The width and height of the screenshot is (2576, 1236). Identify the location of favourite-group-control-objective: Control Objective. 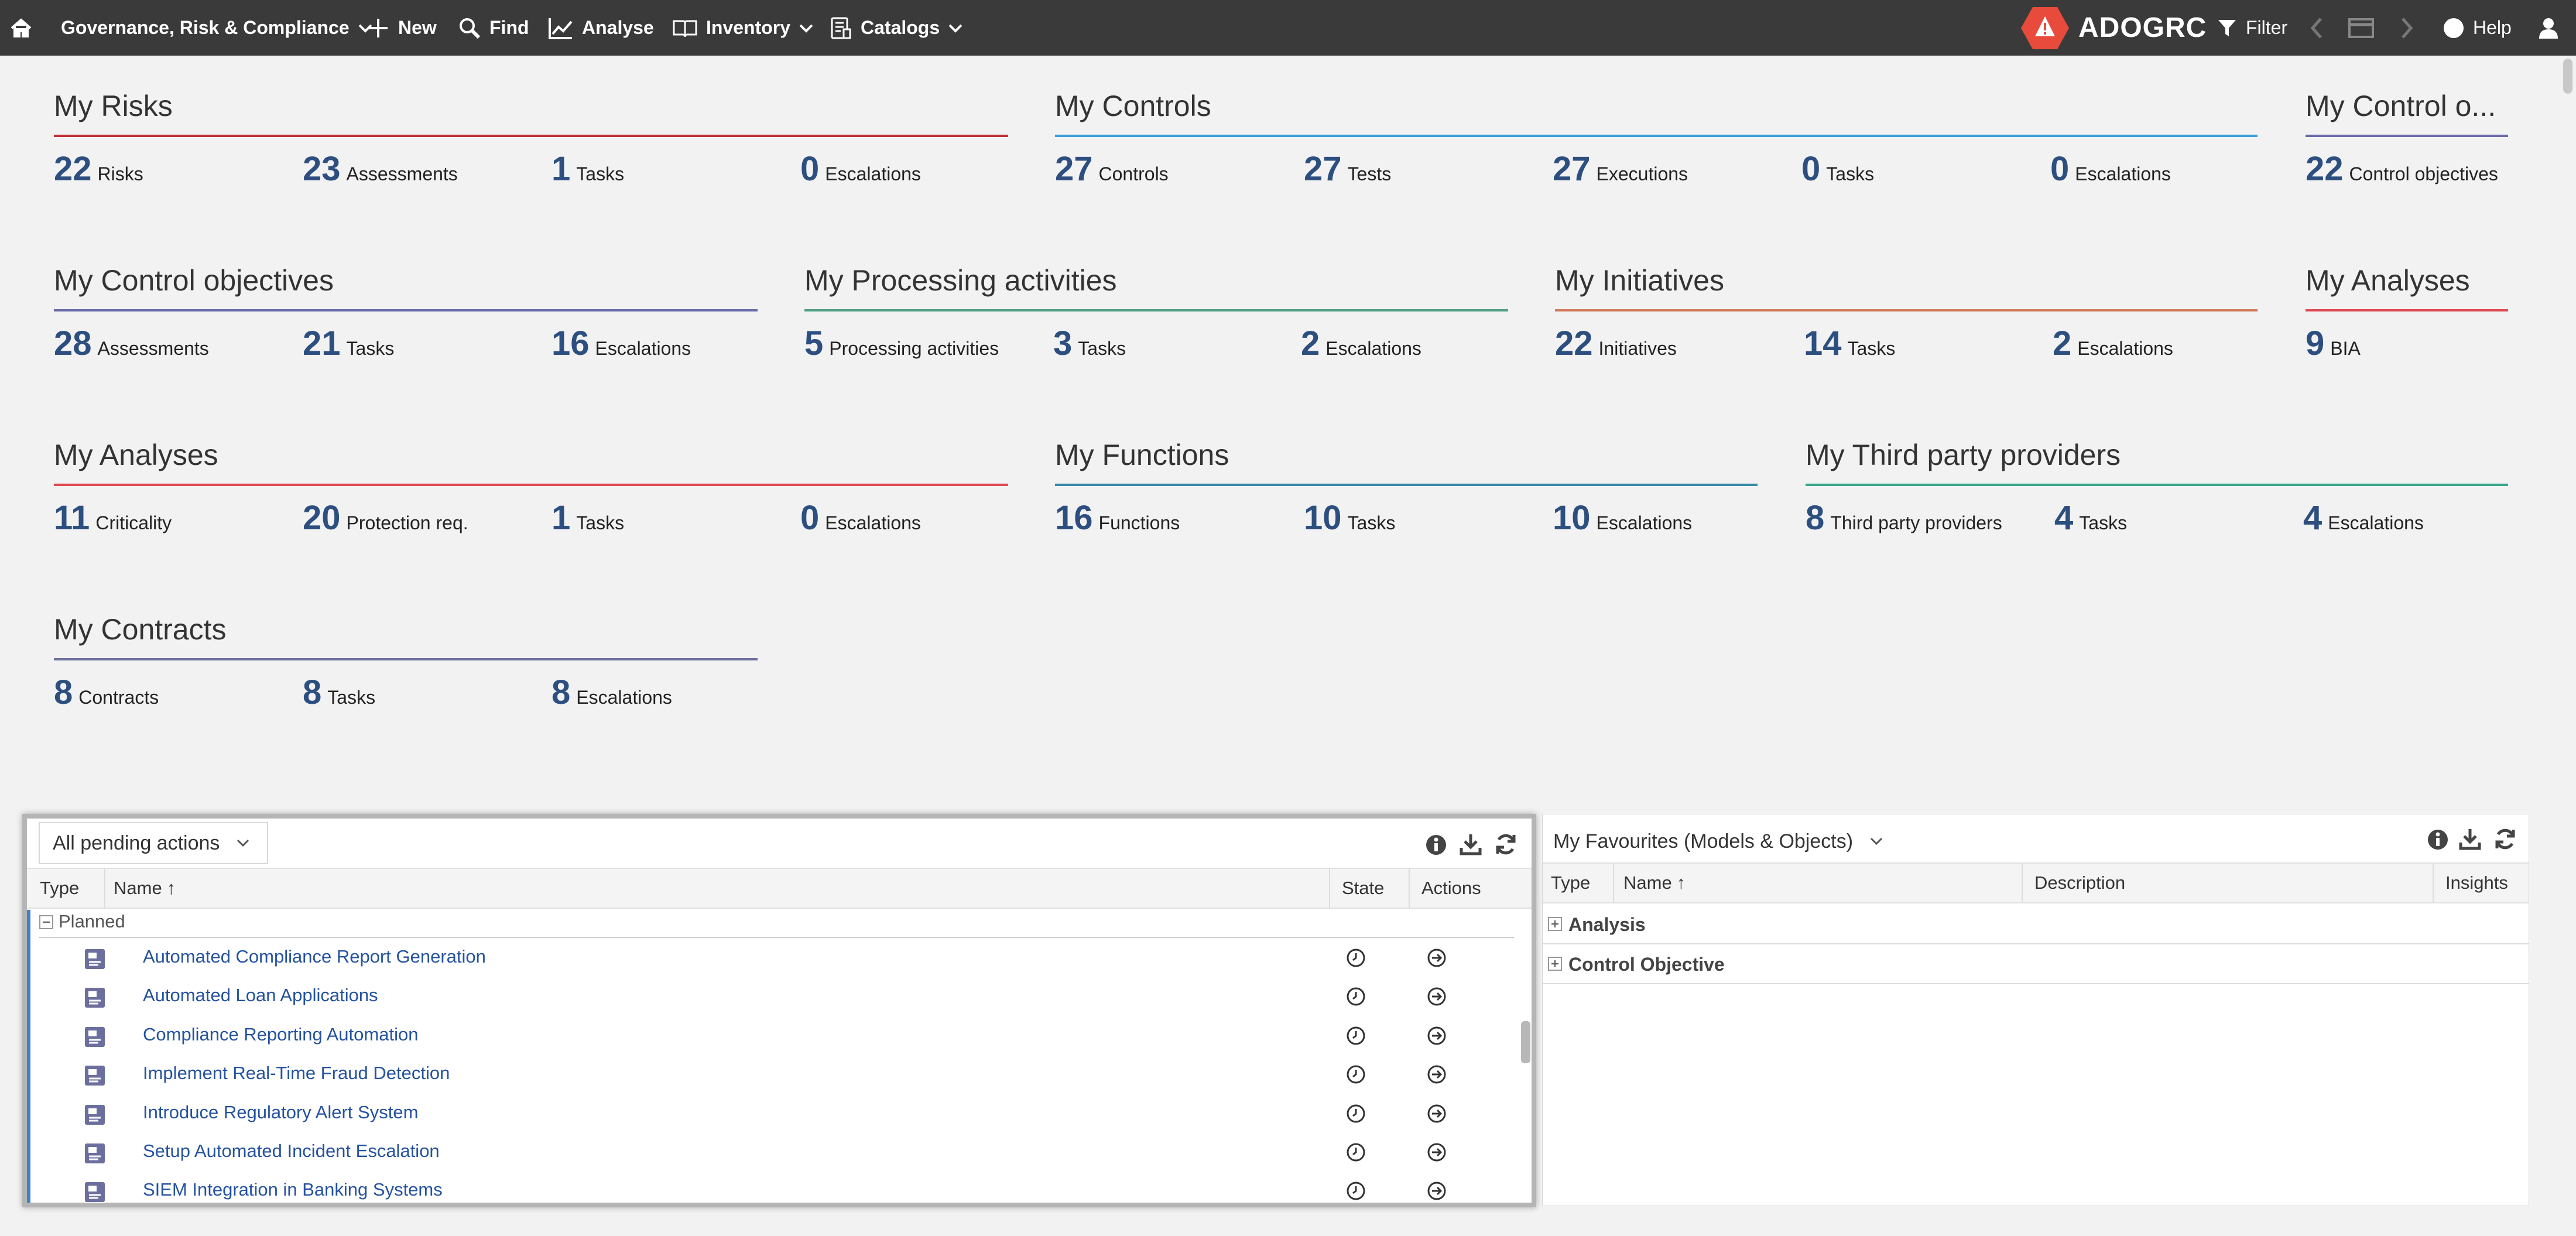
(2036, 964).